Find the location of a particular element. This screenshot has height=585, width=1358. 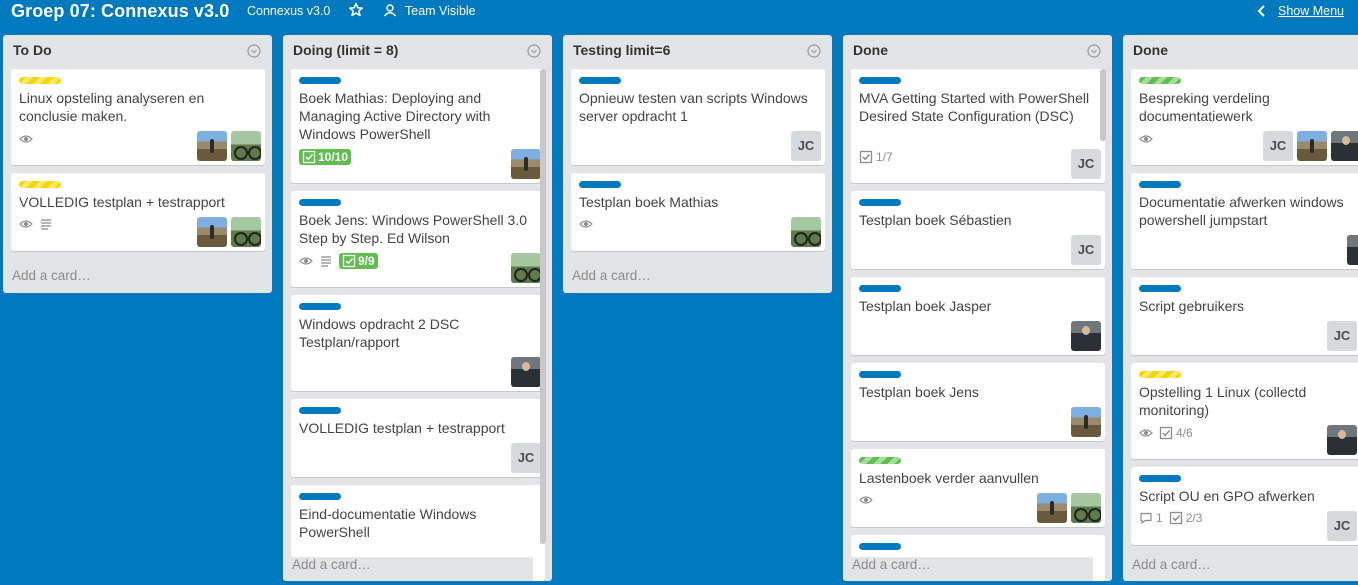

card: Lastenboek verder aanvullen is located at coordinates (978, 488).